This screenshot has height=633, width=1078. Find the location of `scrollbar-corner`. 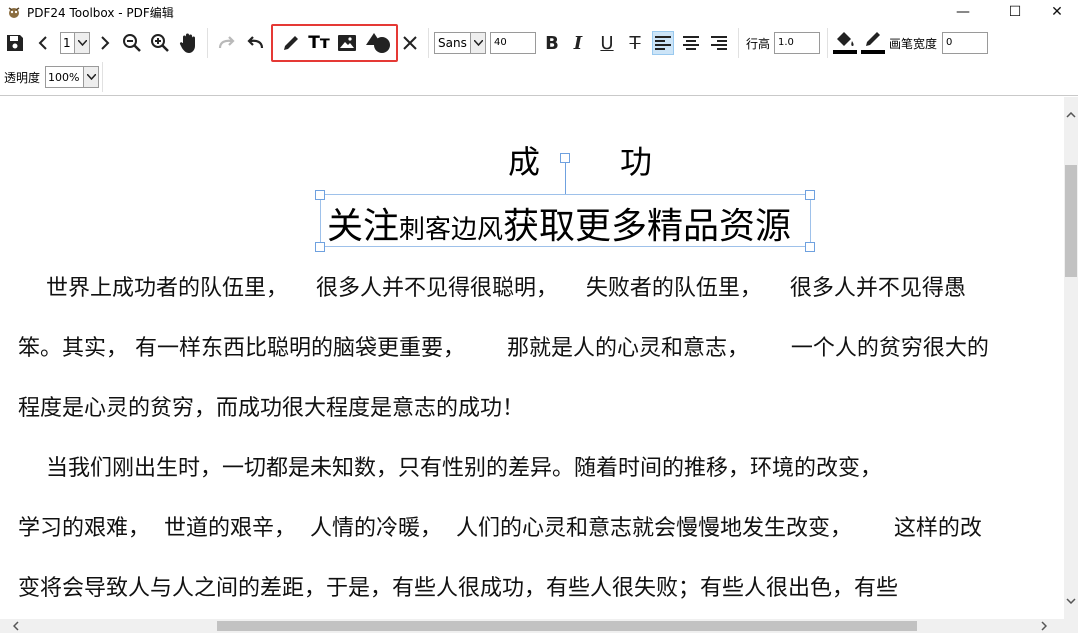

scrollbar-corner is located at coordinates (1071, 626).